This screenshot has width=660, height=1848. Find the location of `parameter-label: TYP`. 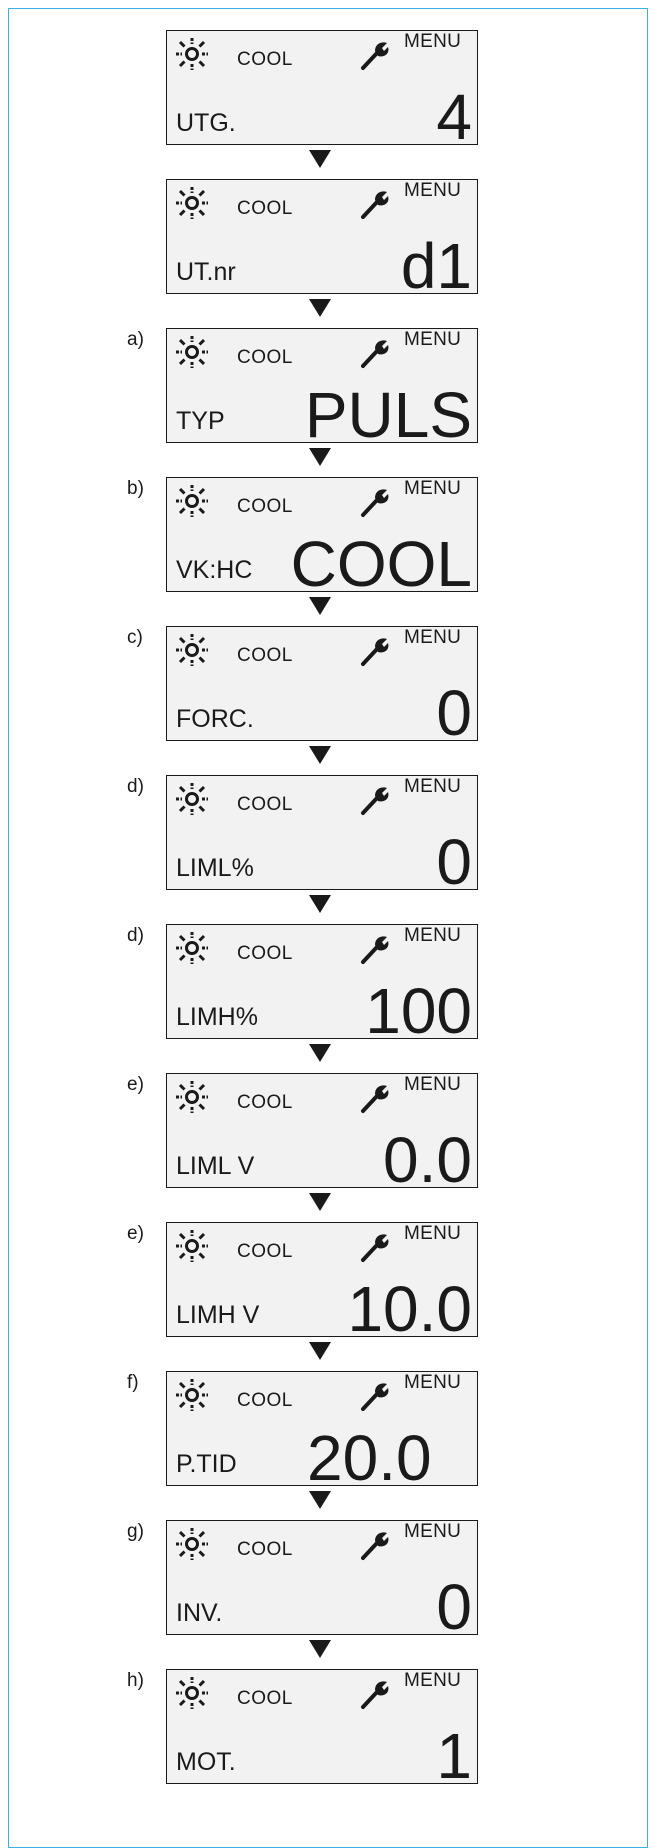

parameter-label: TYP is located at coordinates (200, 421).